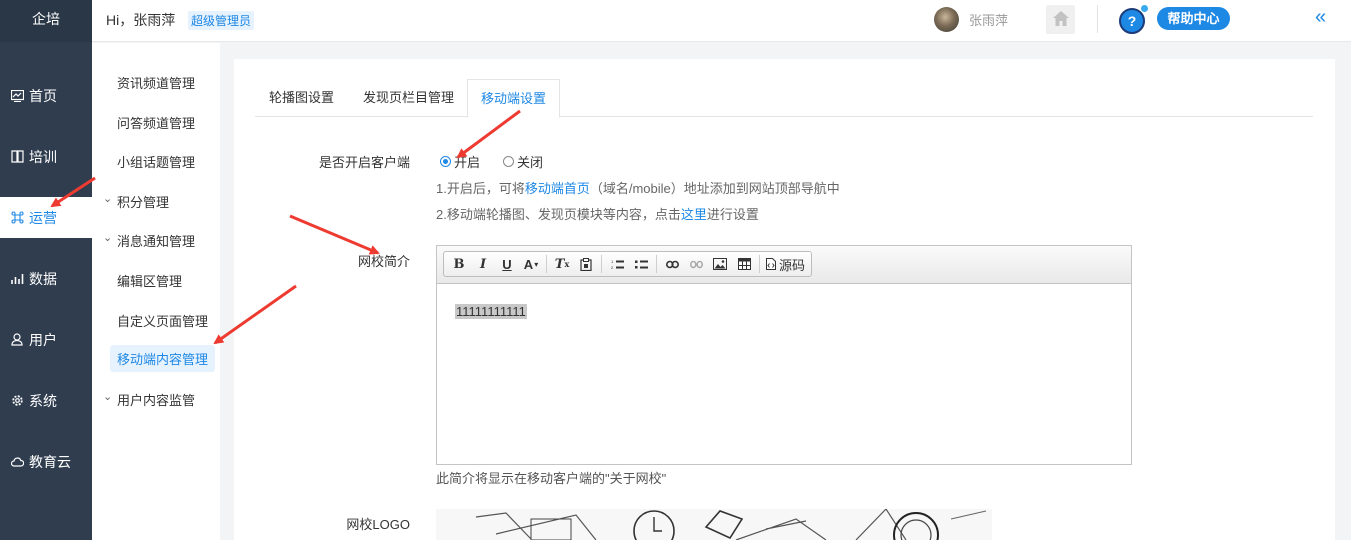 The height and width of the screenshot is (540, 1351). I want to click on sub-item-mobile-content: 移动端内容管理, so click(163, 358).